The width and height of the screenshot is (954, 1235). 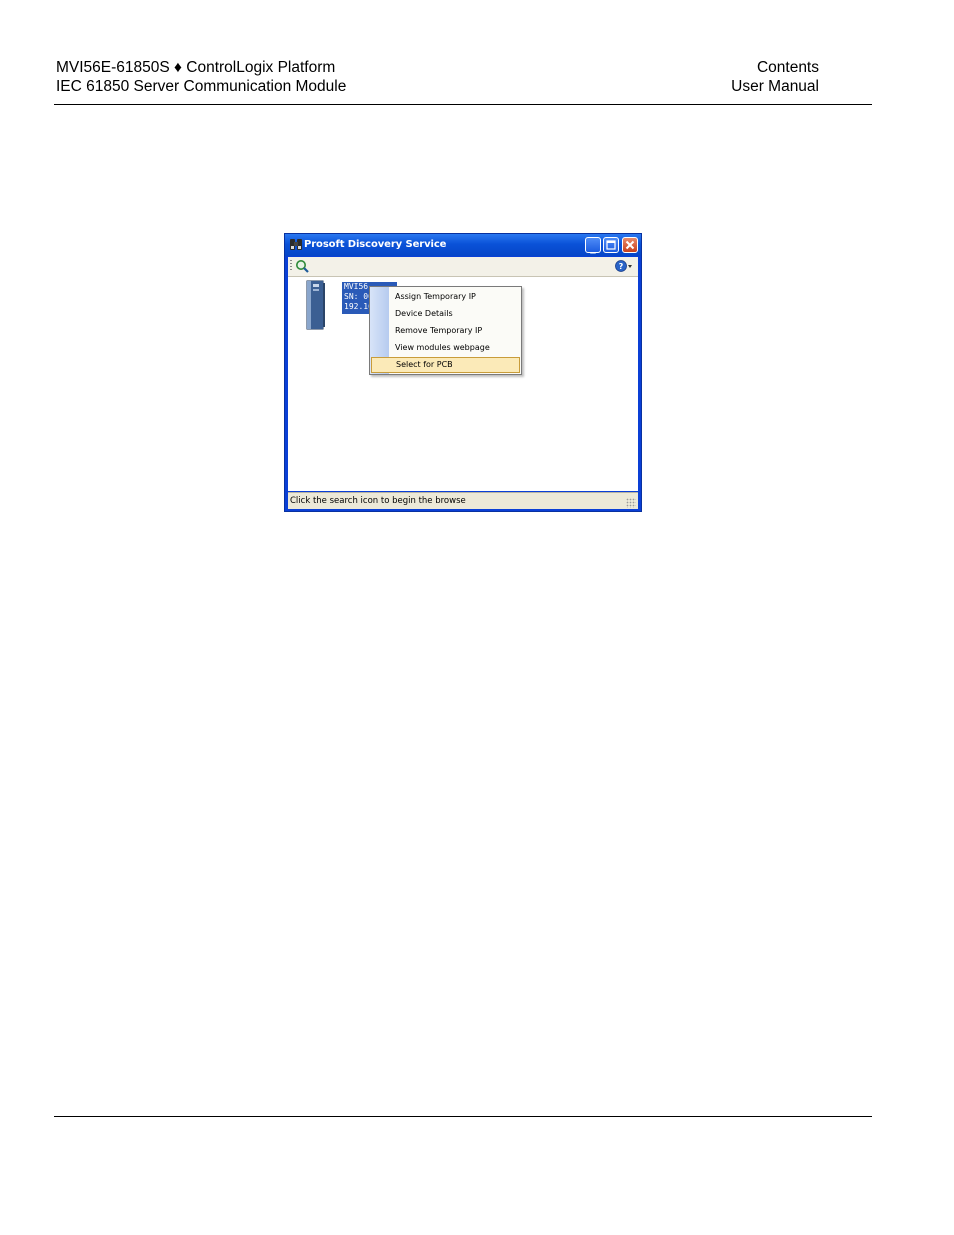 What do you see at coordinates (631, 503) in the screenshot?
I see `resize-grip` at bounding box center [631, 503].